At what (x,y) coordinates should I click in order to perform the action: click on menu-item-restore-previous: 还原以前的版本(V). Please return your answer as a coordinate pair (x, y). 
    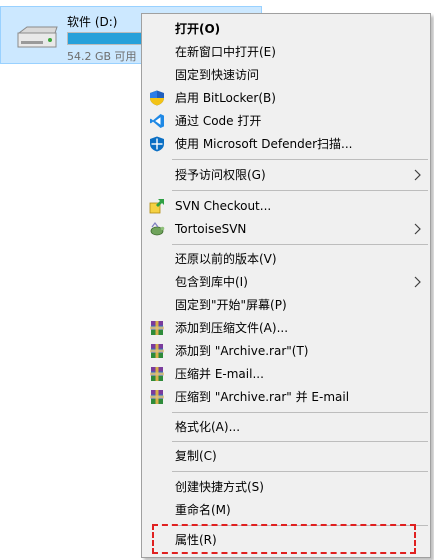
    Looking at the image, I should click on (286, 259).